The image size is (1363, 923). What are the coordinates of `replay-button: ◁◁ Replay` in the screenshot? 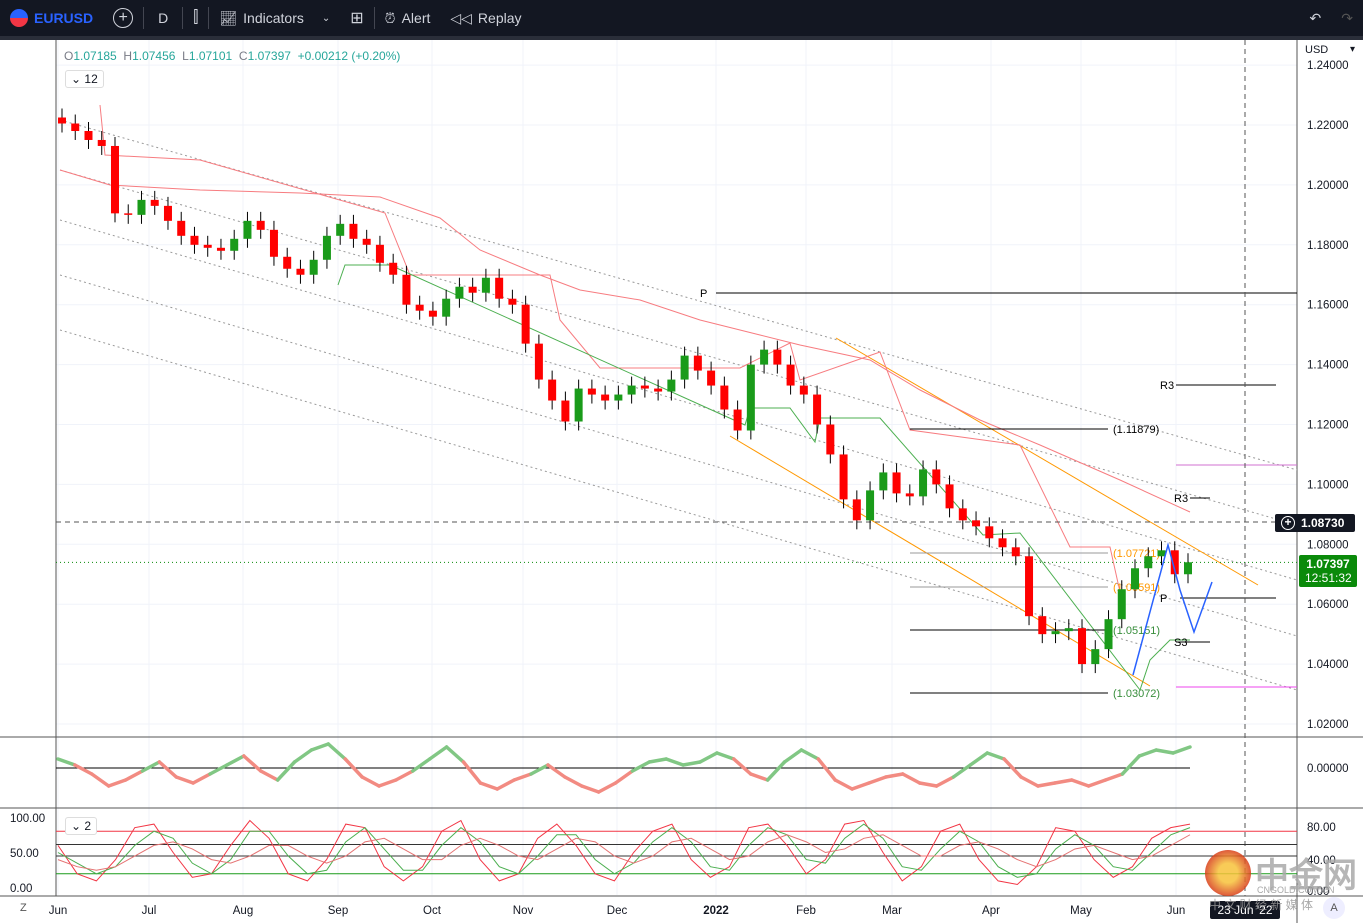 It's located at (485, 18).